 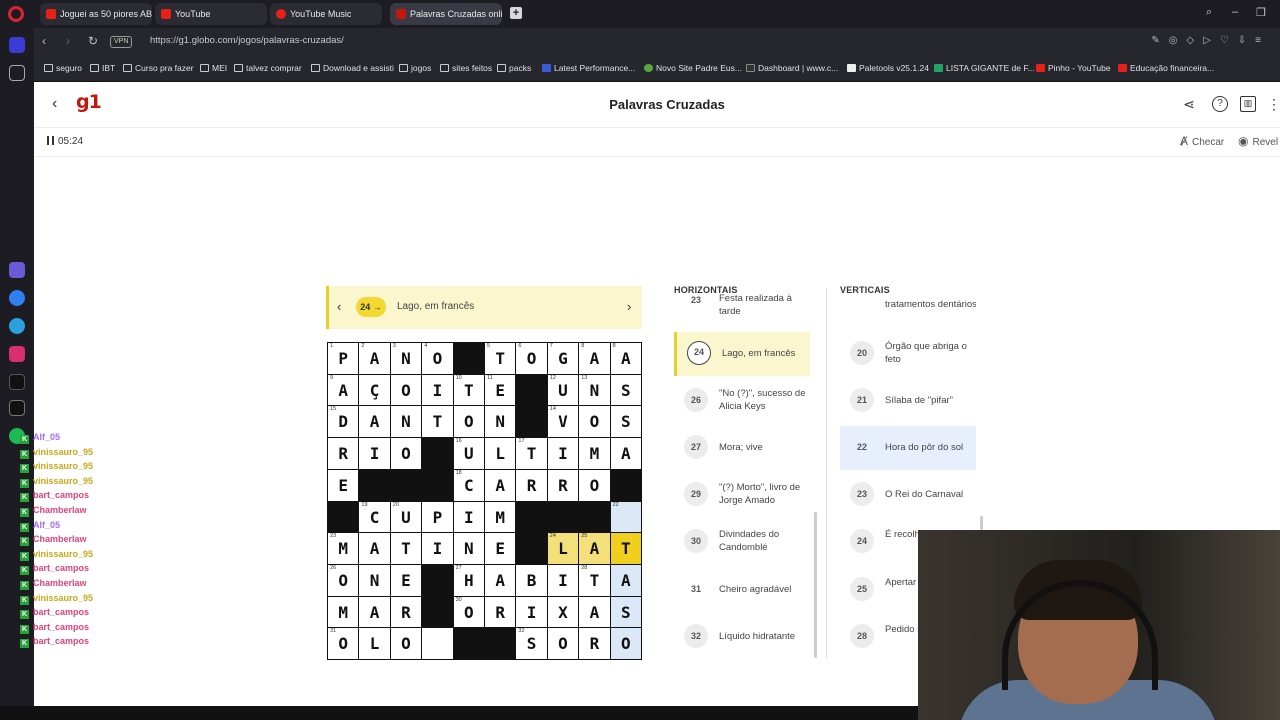 I want to click on bookmark-item: Download e assisti, so click(x=352, y=68).